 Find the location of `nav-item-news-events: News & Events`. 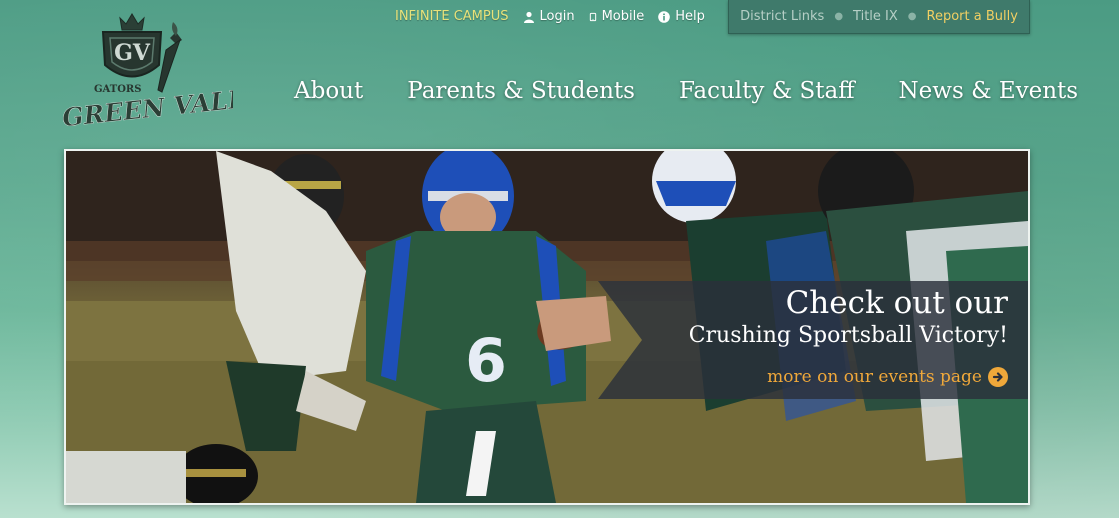

nav-item-news-events: News & Events is located at coordinates (989, 91).